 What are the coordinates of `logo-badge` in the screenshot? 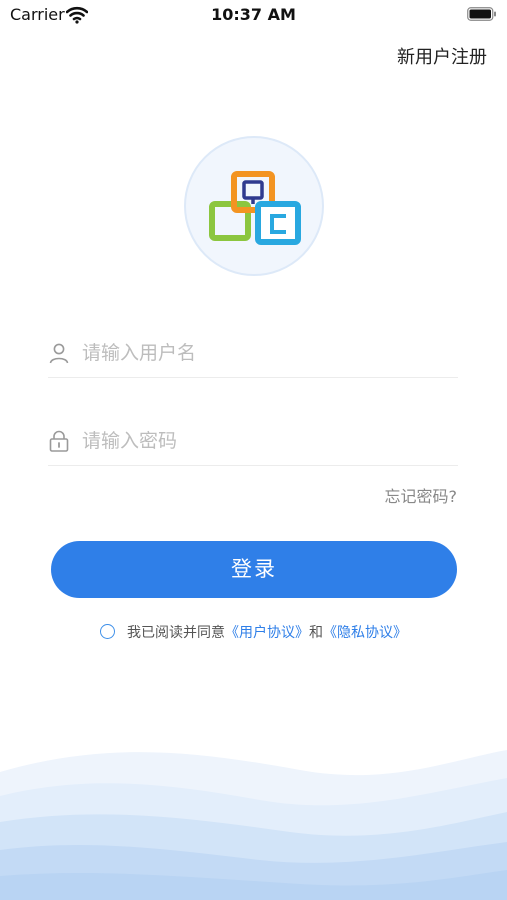 It's located at (254, 206).